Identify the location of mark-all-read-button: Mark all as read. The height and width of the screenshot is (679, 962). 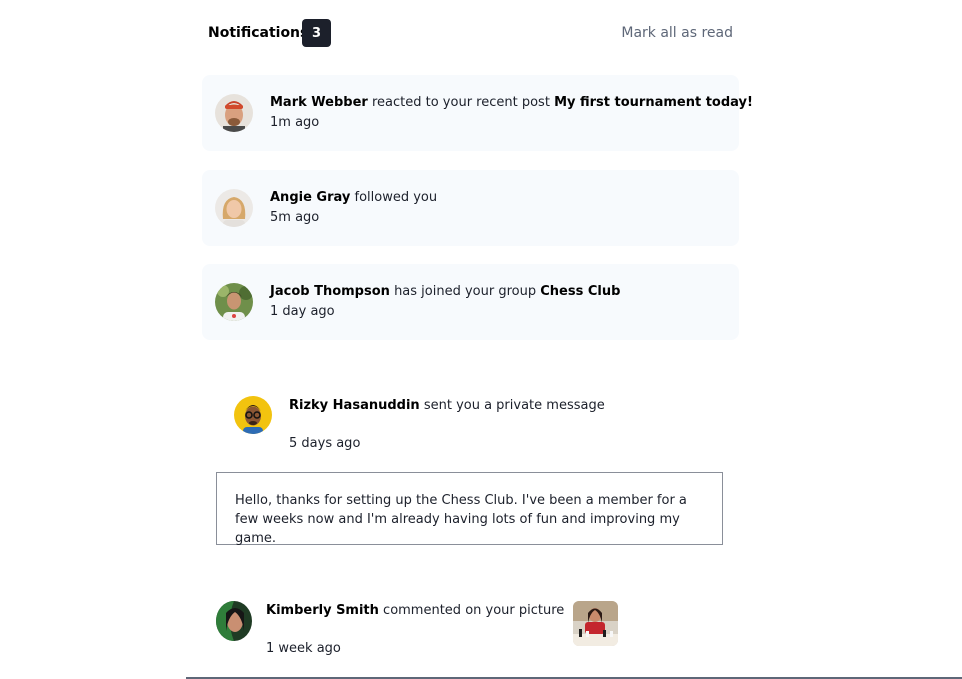
(677, 33).